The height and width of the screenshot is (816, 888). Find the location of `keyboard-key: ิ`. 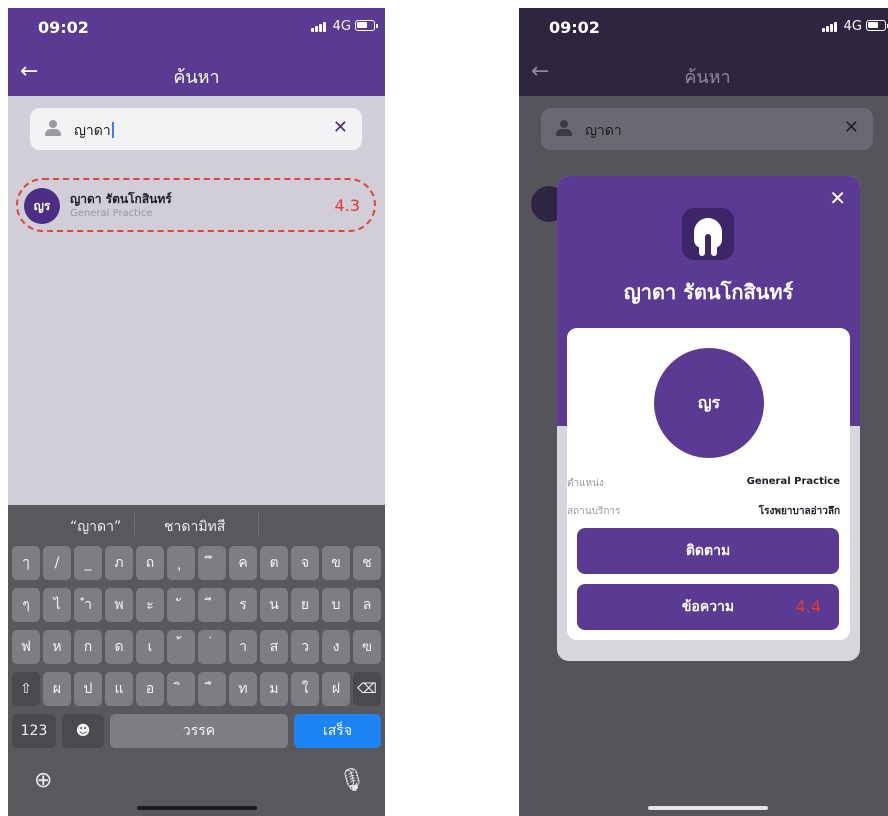

keyboard-key: ิ is located at coordinates (181, 689).